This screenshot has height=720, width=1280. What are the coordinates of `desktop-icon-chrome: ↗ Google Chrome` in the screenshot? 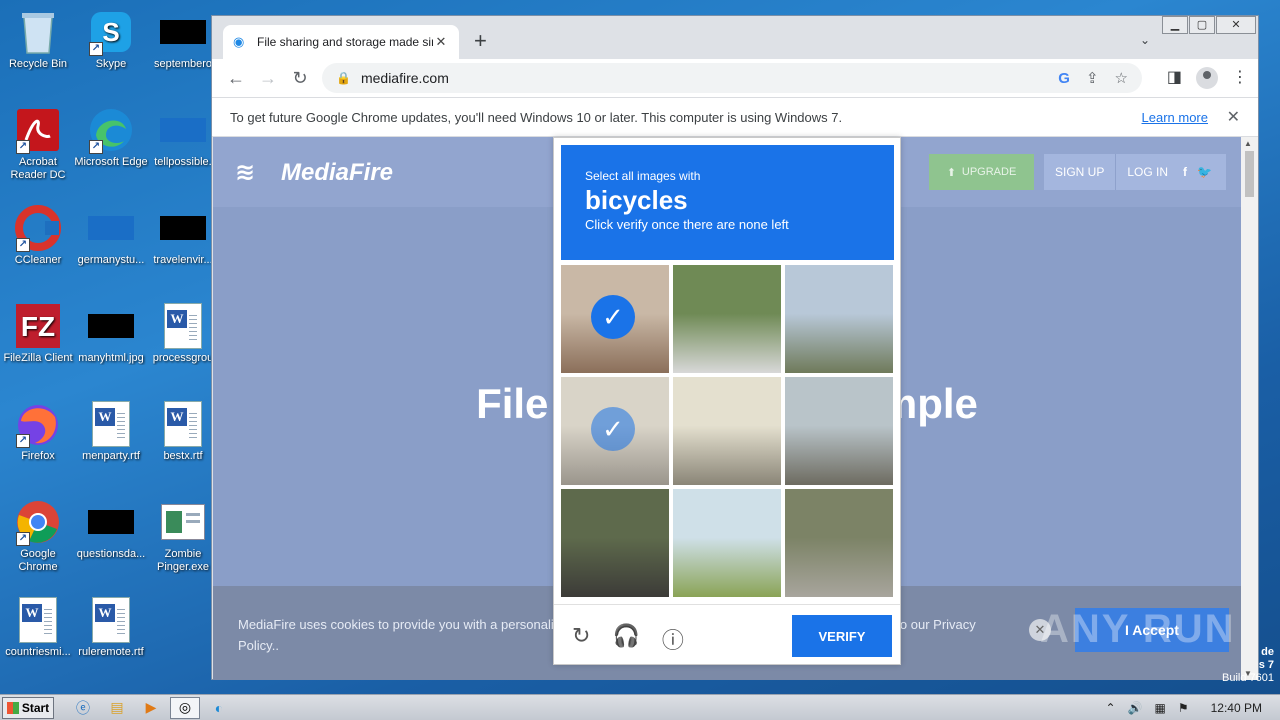 It's located at (38, 536).